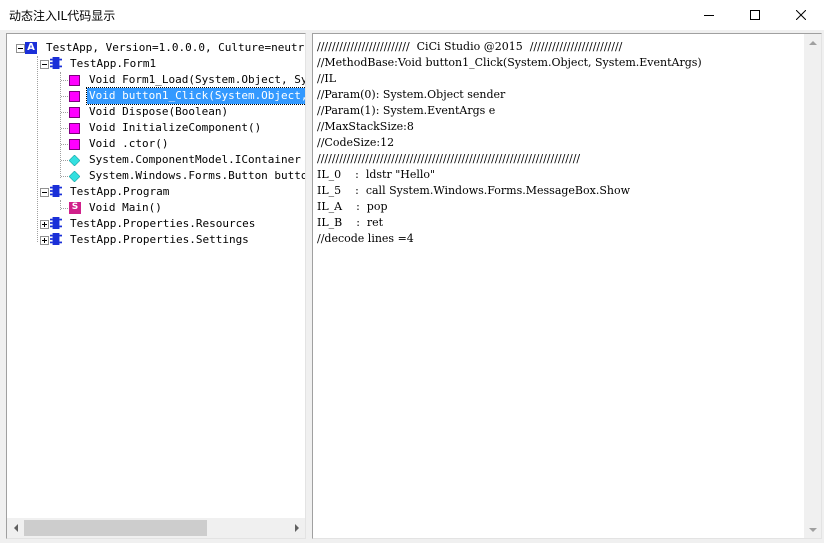 The height and width of the screenshot is (543, 824). What do you see at coordinates (365, 126) in the screenshot?
I see `code-line: //MaxStackSize:8` at bounding box center [365, 126].